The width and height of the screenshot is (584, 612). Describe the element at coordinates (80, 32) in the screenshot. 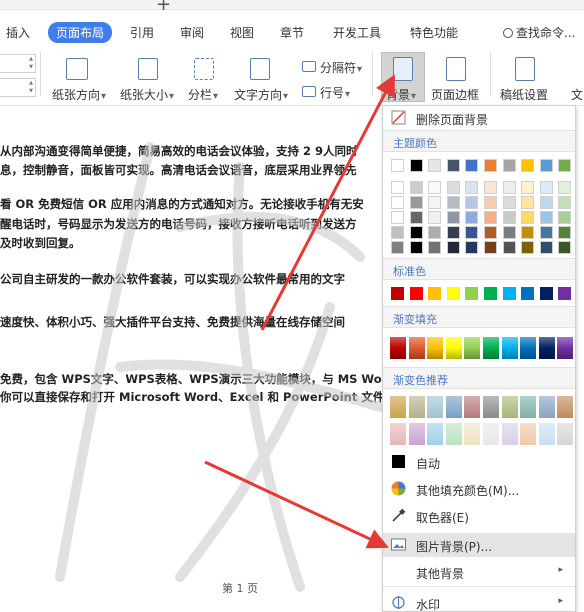

I see `tab-page-layout: 页面布局` at that location.